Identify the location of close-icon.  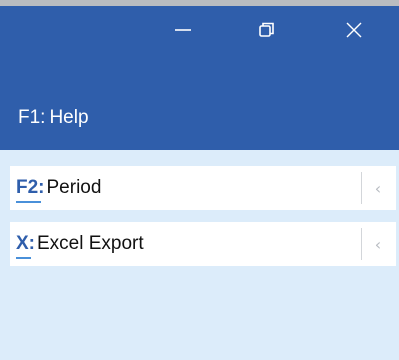
(354, 30).